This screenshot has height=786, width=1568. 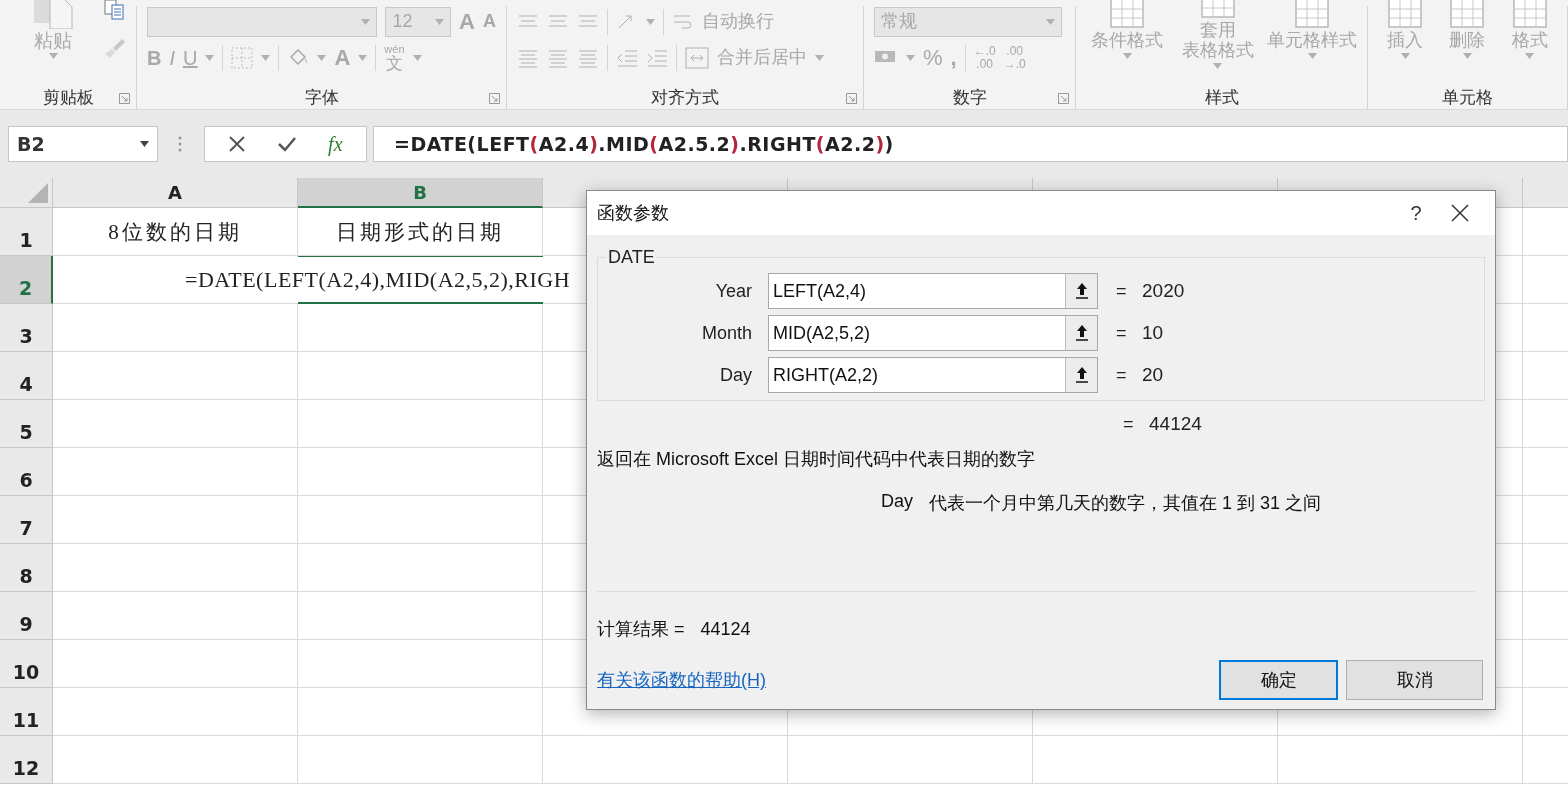 I want to click on group-label: 单元格, so click(x=1467, y=97).